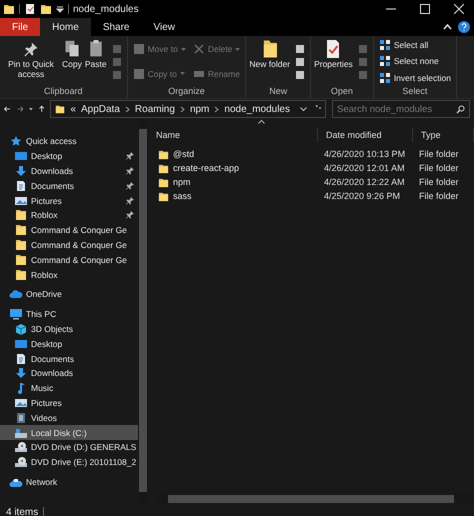 The height and width of the screenshot is (516, 474). I want to click on ribbon-command: Select none, so click(415, 61).